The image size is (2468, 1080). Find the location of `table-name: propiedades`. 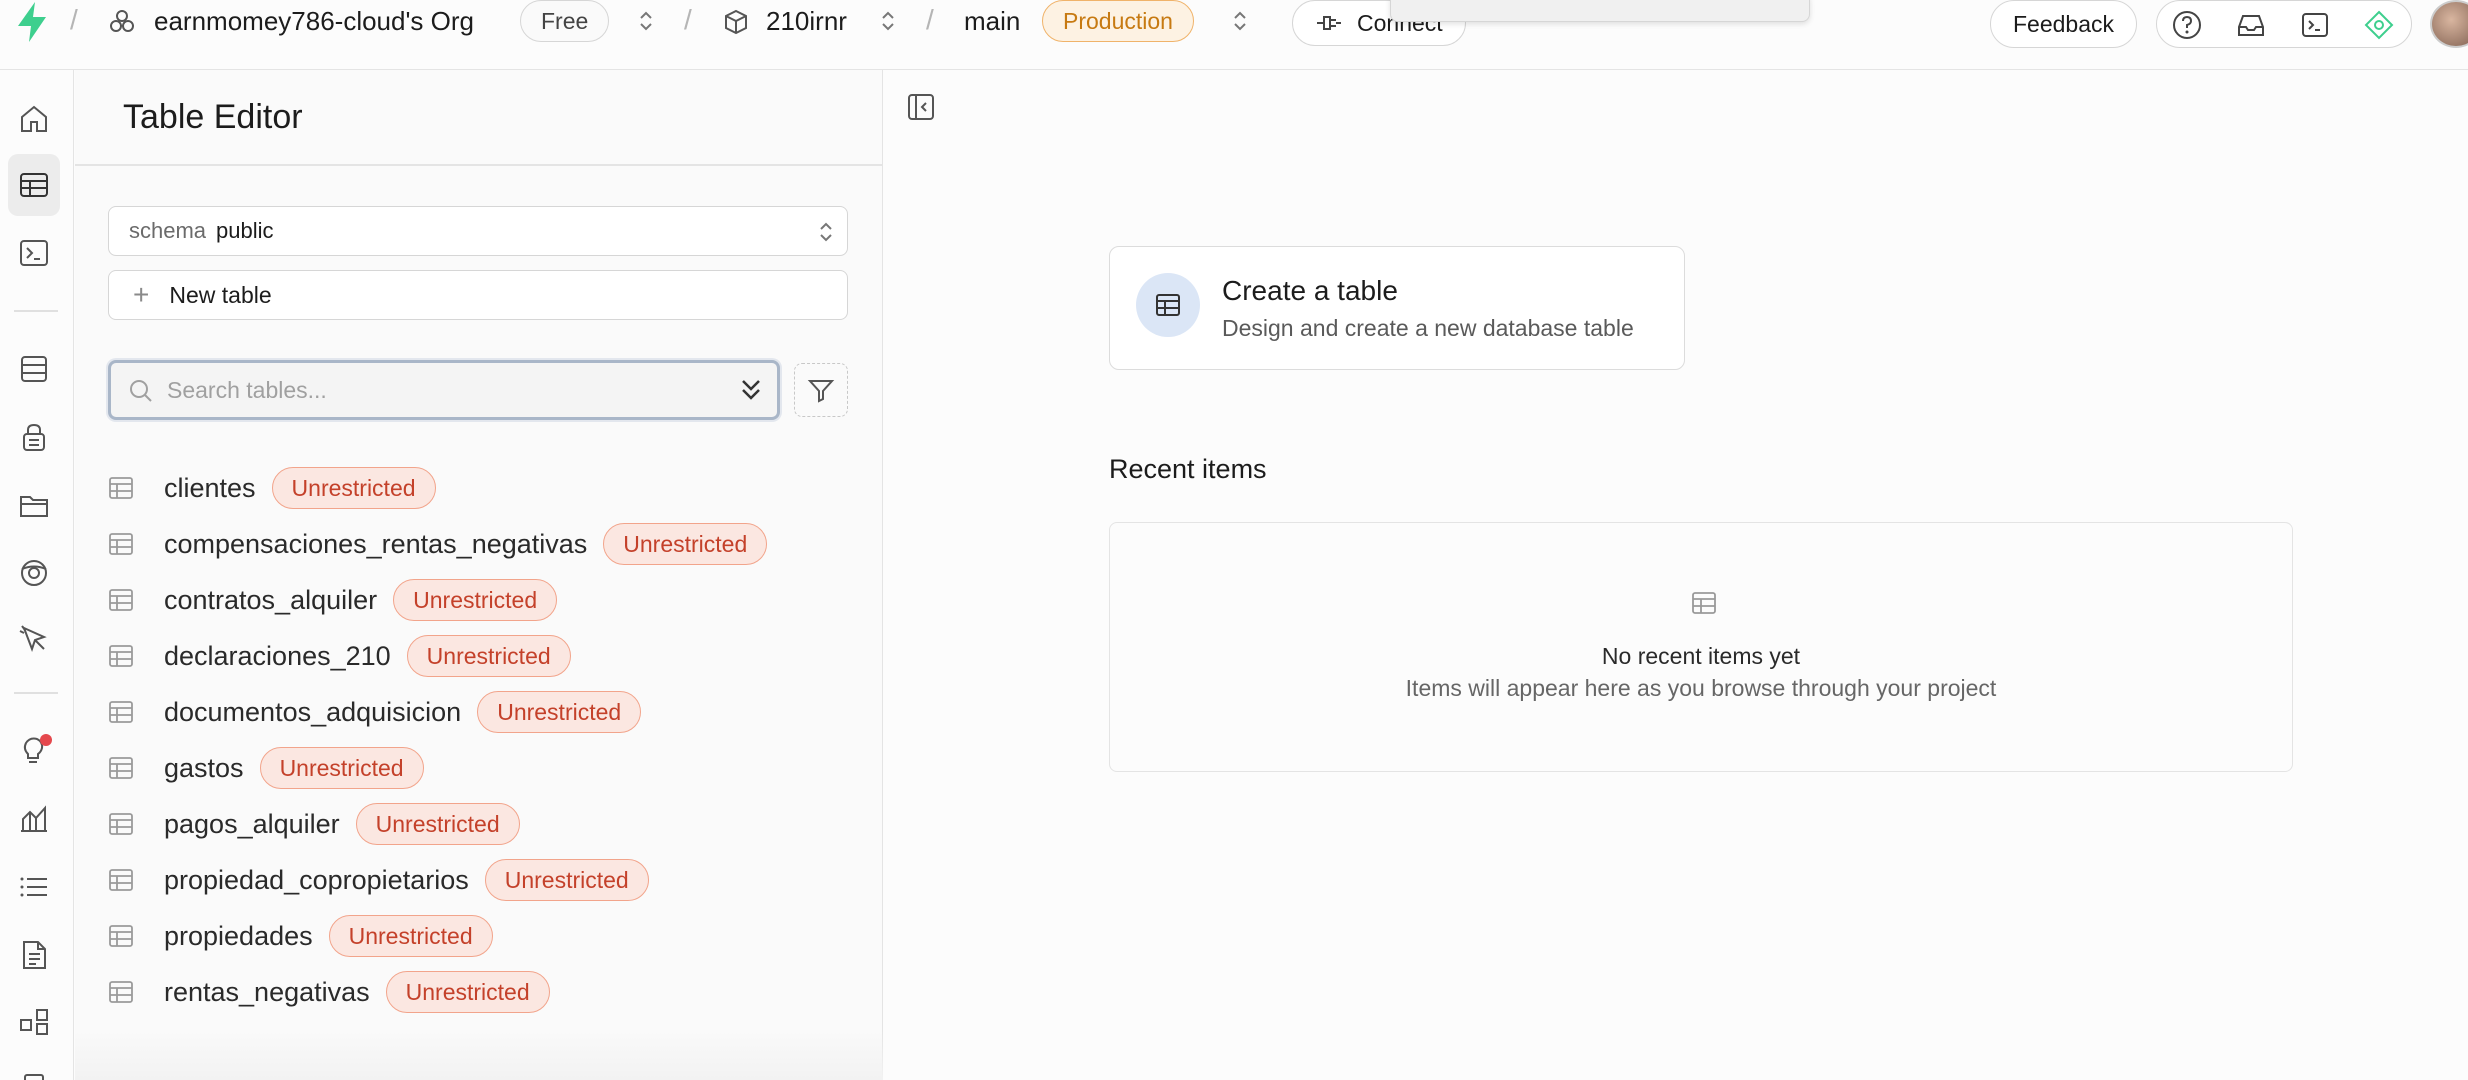

table-name: propiedades is located at coordinates (238, 935).